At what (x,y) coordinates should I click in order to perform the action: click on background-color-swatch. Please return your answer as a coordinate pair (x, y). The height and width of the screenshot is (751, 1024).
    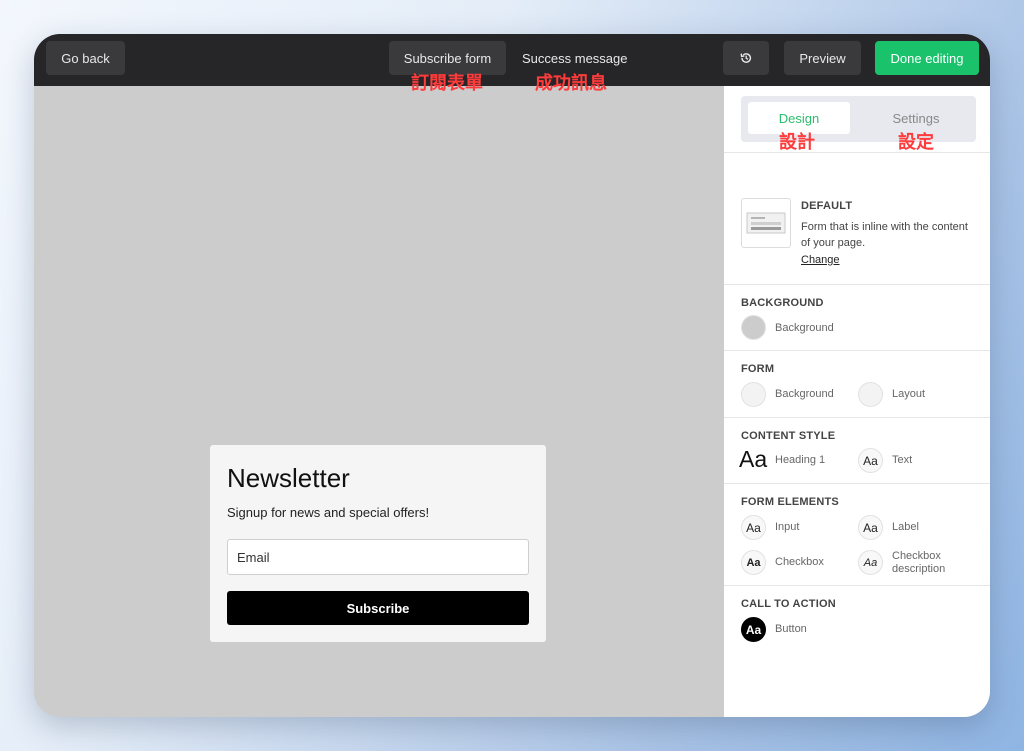
    Looking at the image, I should click on (753, 327).